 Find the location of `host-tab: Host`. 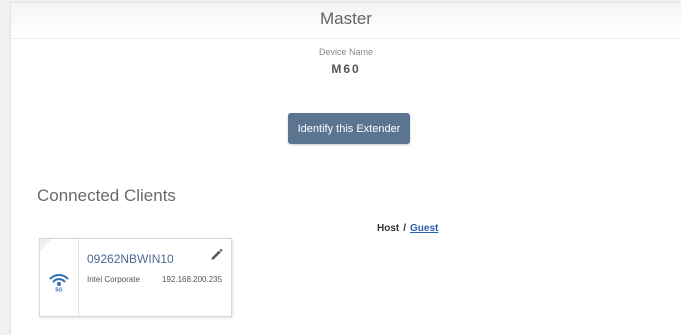

host-tab: Host is located at coordinates (388, 228).